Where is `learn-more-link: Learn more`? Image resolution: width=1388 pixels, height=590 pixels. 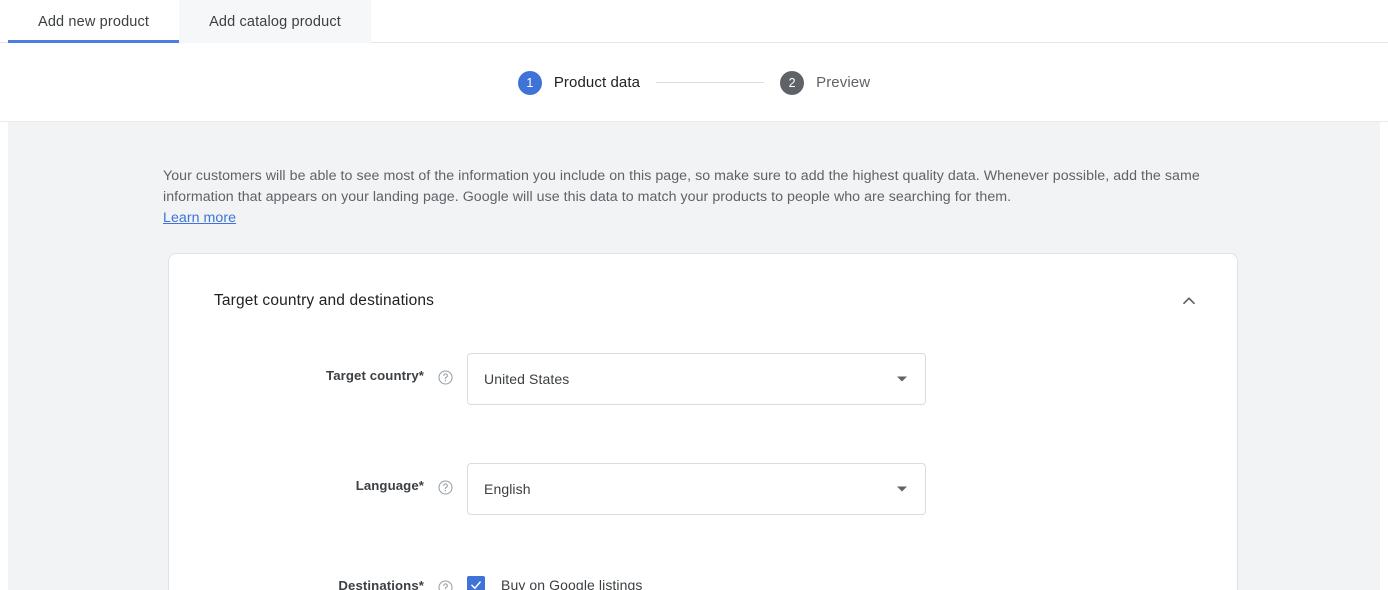
learn-more-link: Learn more is located at coordinates (199, 218).